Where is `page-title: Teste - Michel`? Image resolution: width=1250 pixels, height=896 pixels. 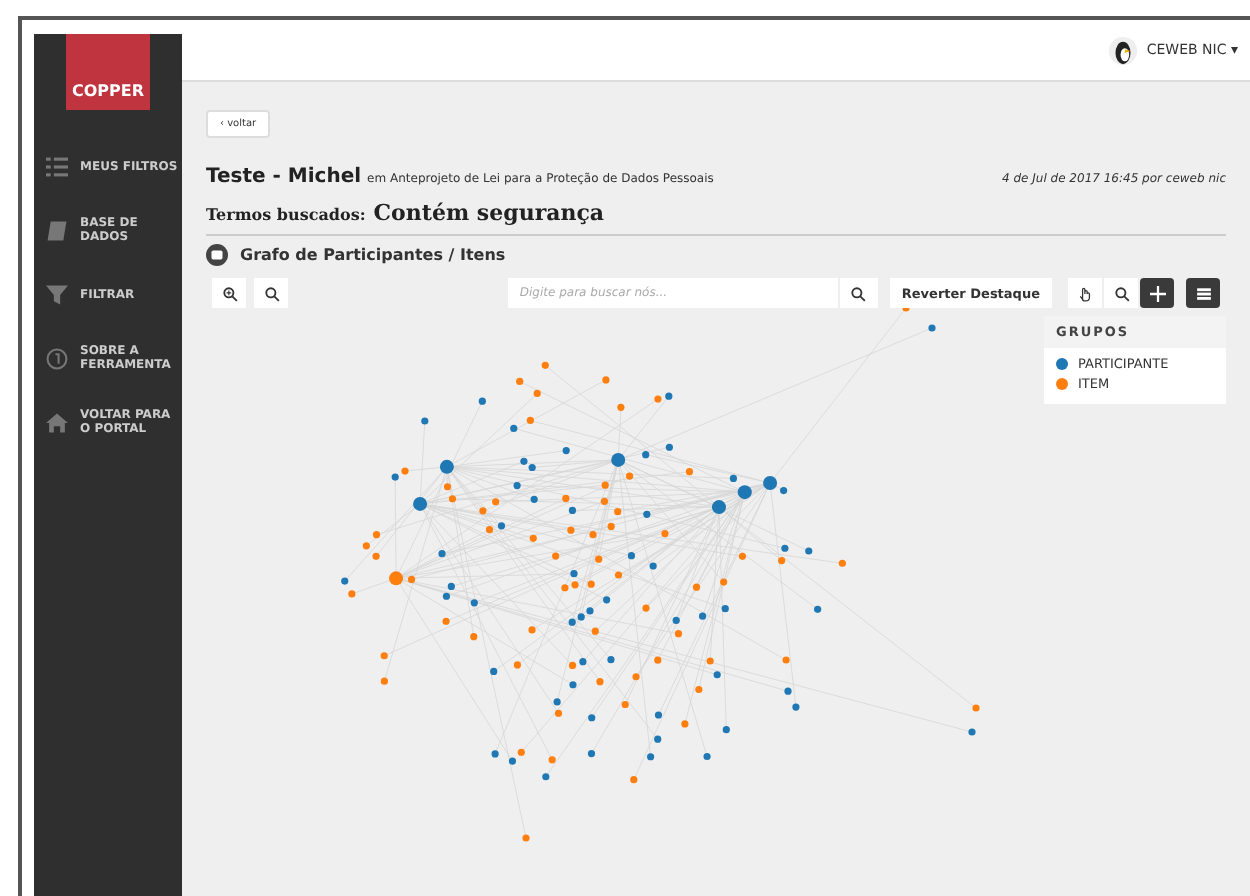
page-title: Teste - Michel is located at coordinates (284, 177).